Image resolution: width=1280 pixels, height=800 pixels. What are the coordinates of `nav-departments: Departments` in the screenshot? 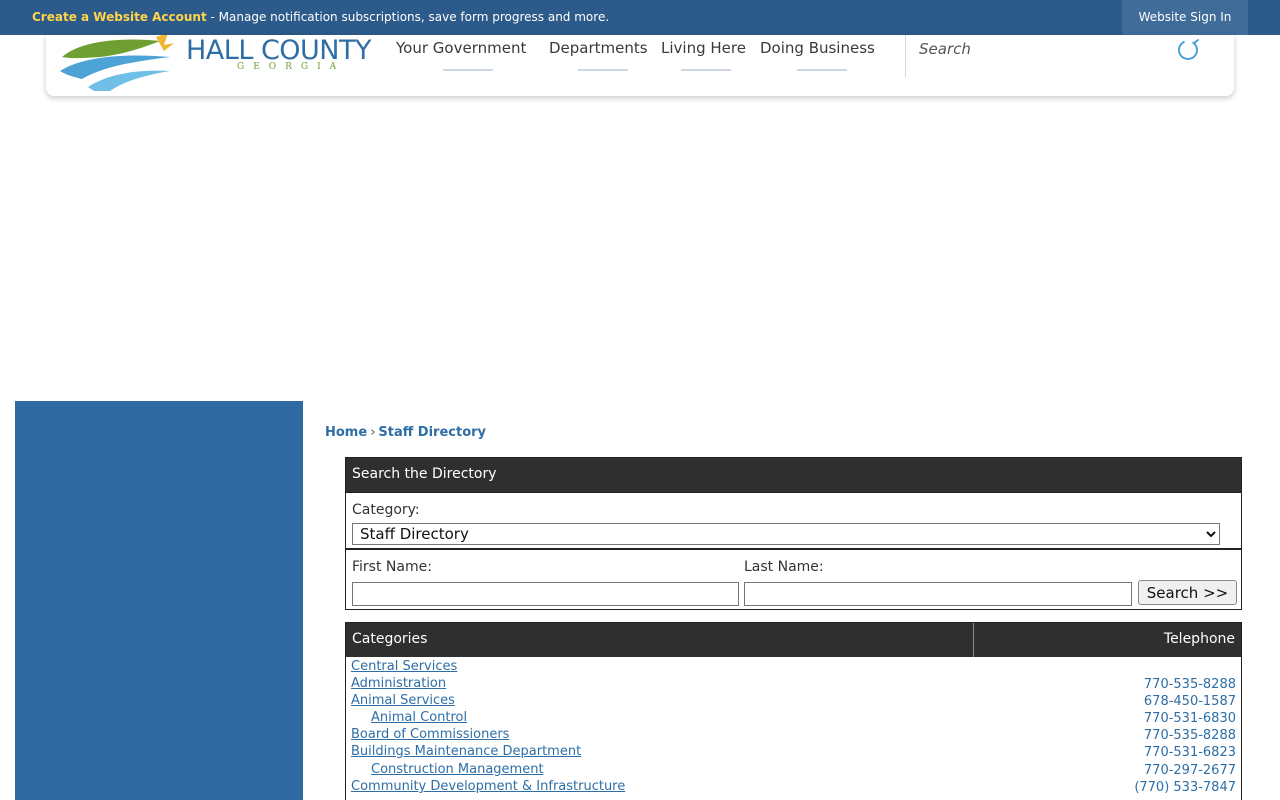 It's located at (598, 55).